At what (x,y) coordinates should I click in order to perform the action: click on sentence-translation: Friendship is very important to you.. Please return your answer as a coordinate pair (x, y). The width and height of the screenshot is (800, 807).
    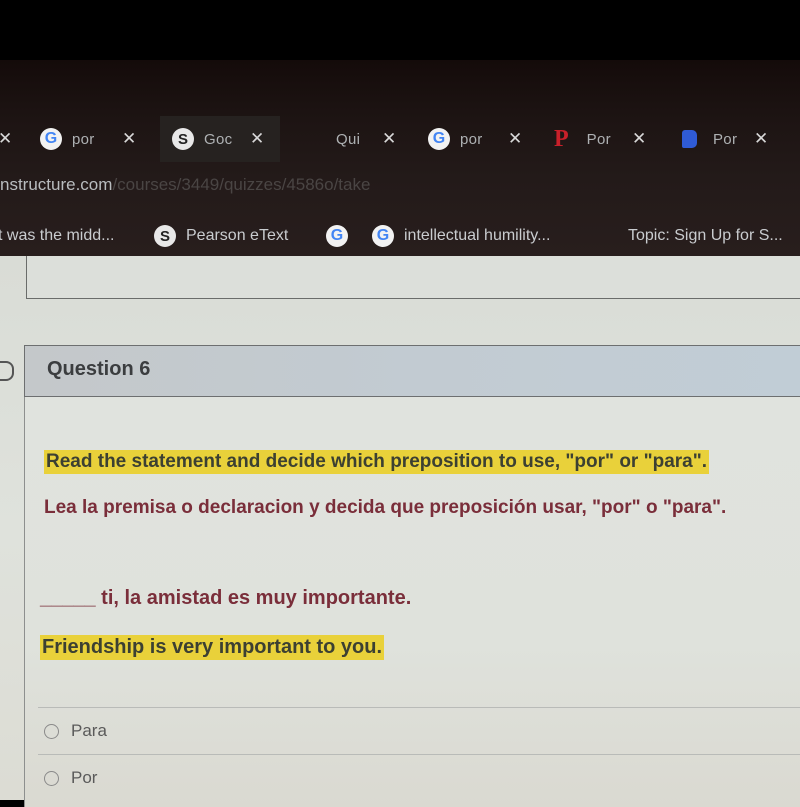
    Looking at the image, I should click on (212, 647).